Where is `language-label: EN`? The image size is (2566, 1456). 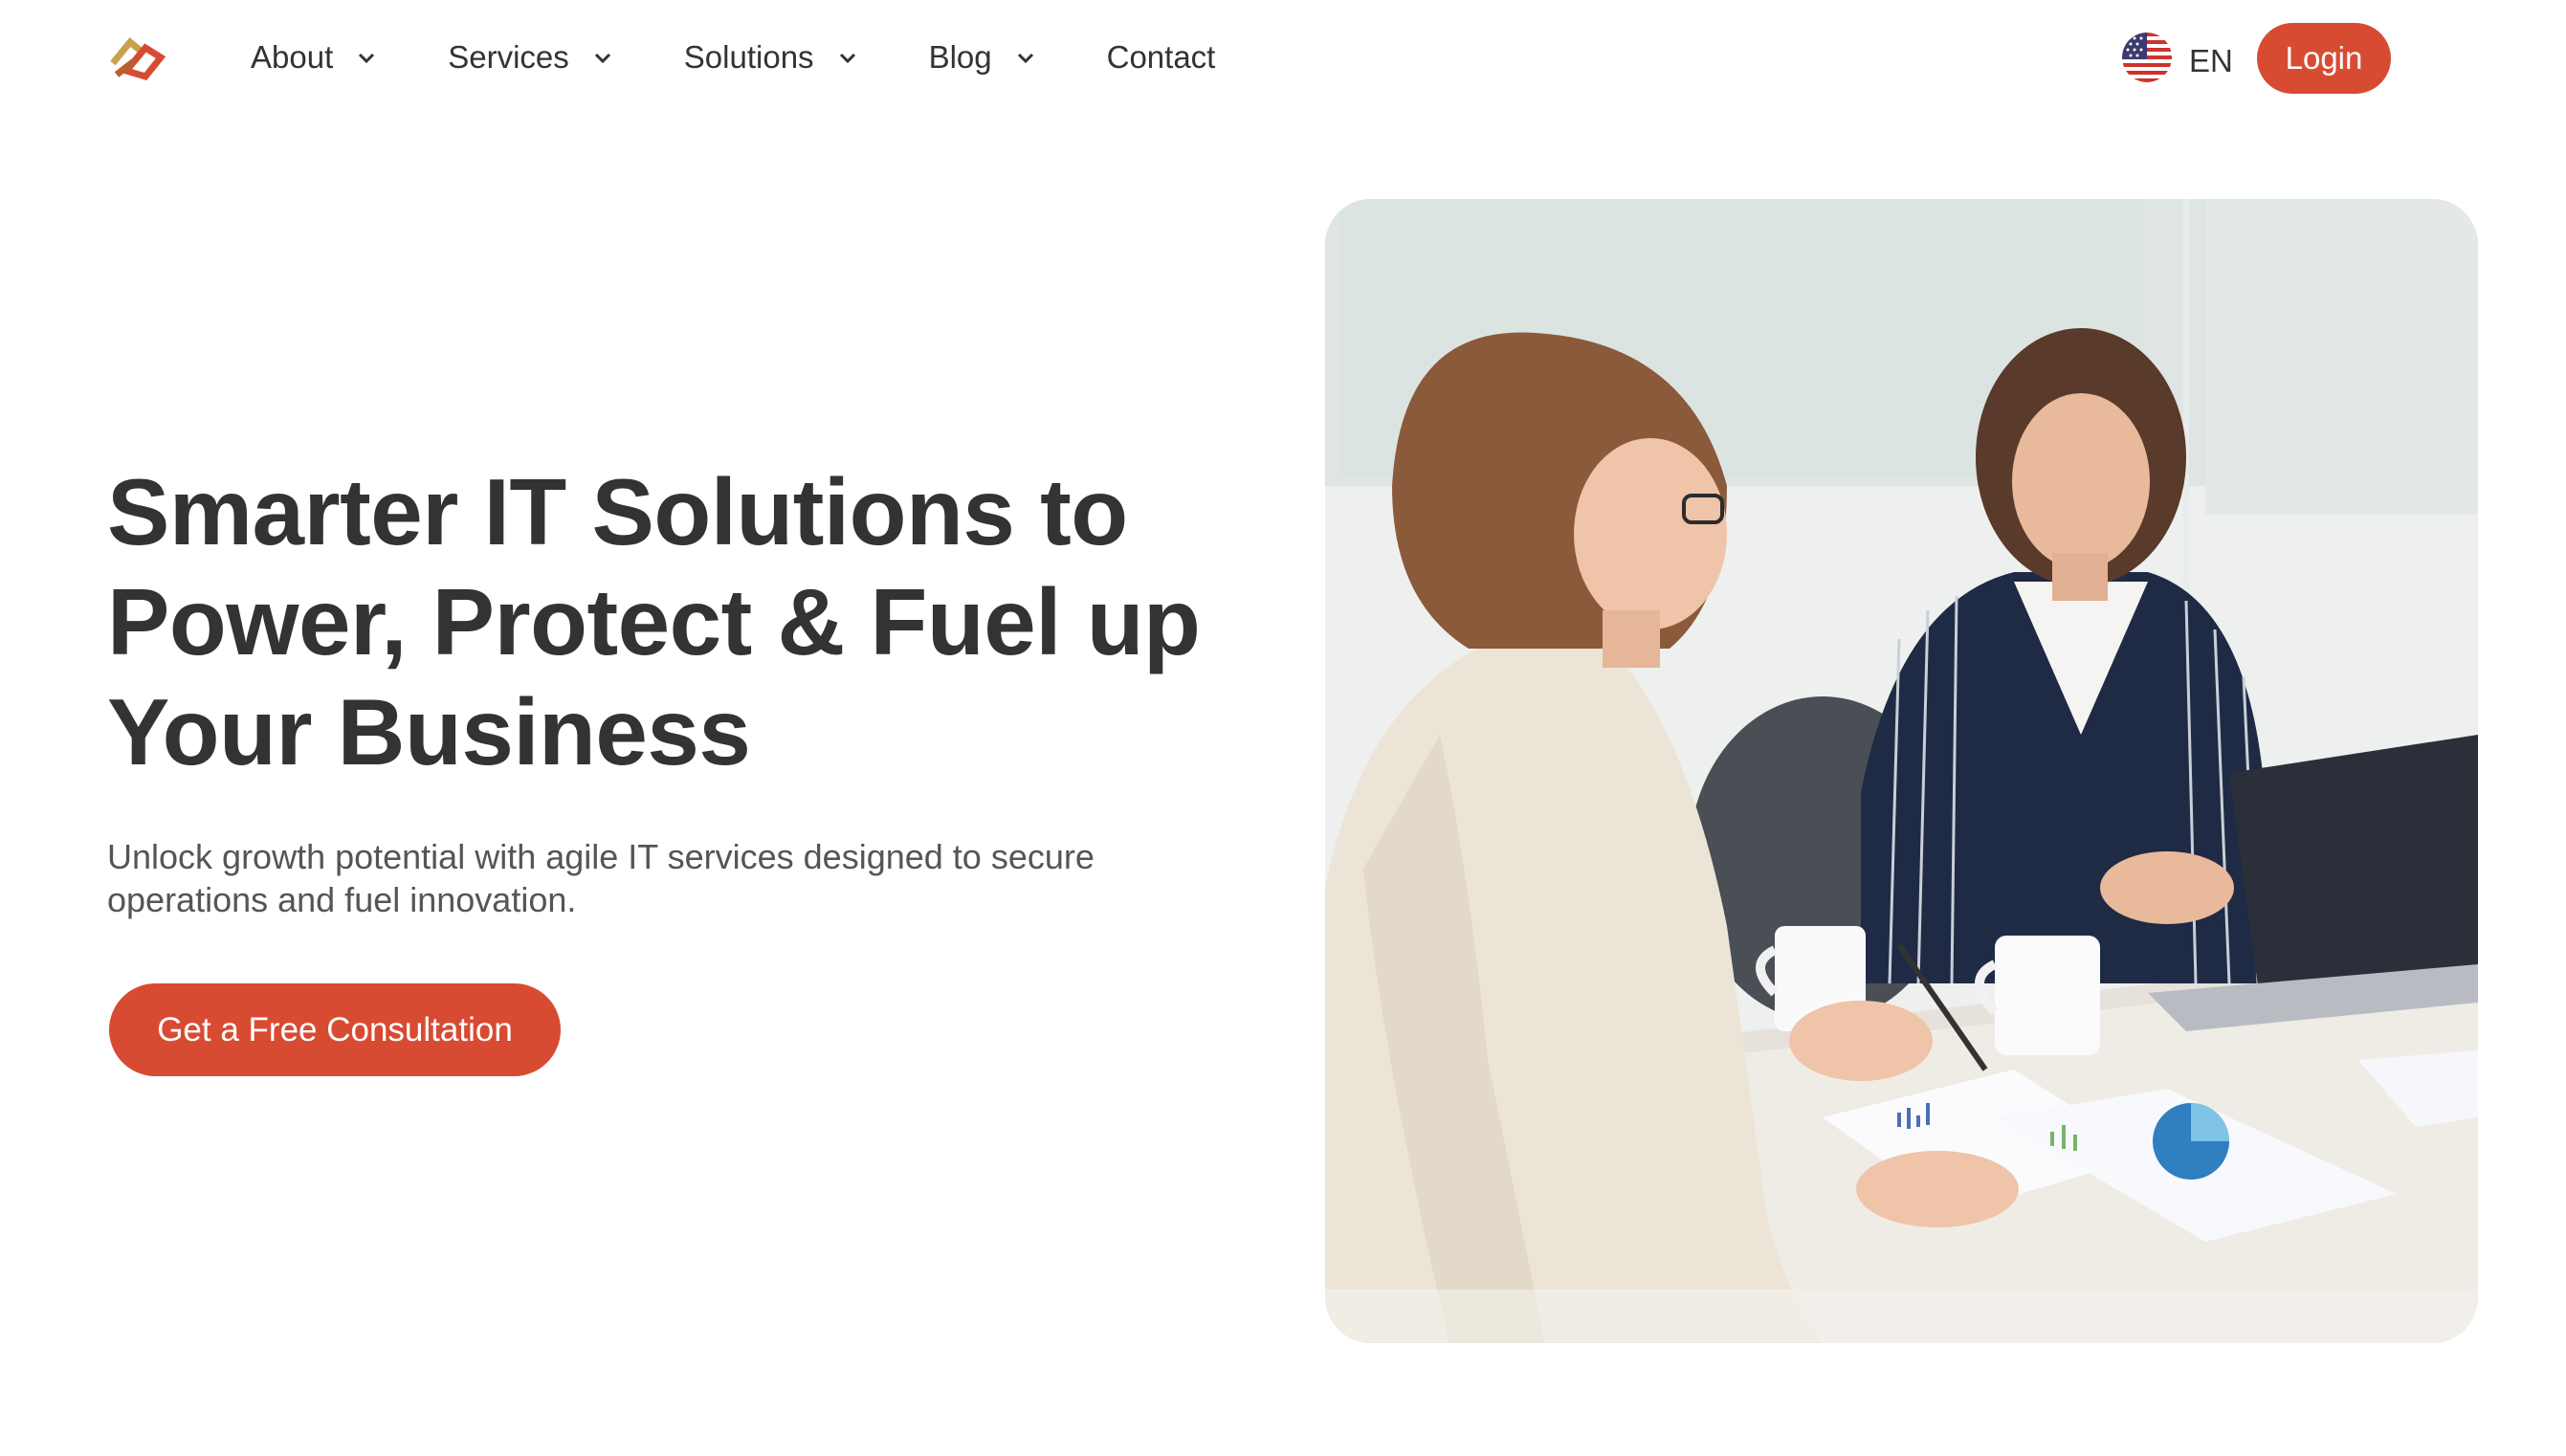 language-label: EN is located at coordinates (2211, 61).